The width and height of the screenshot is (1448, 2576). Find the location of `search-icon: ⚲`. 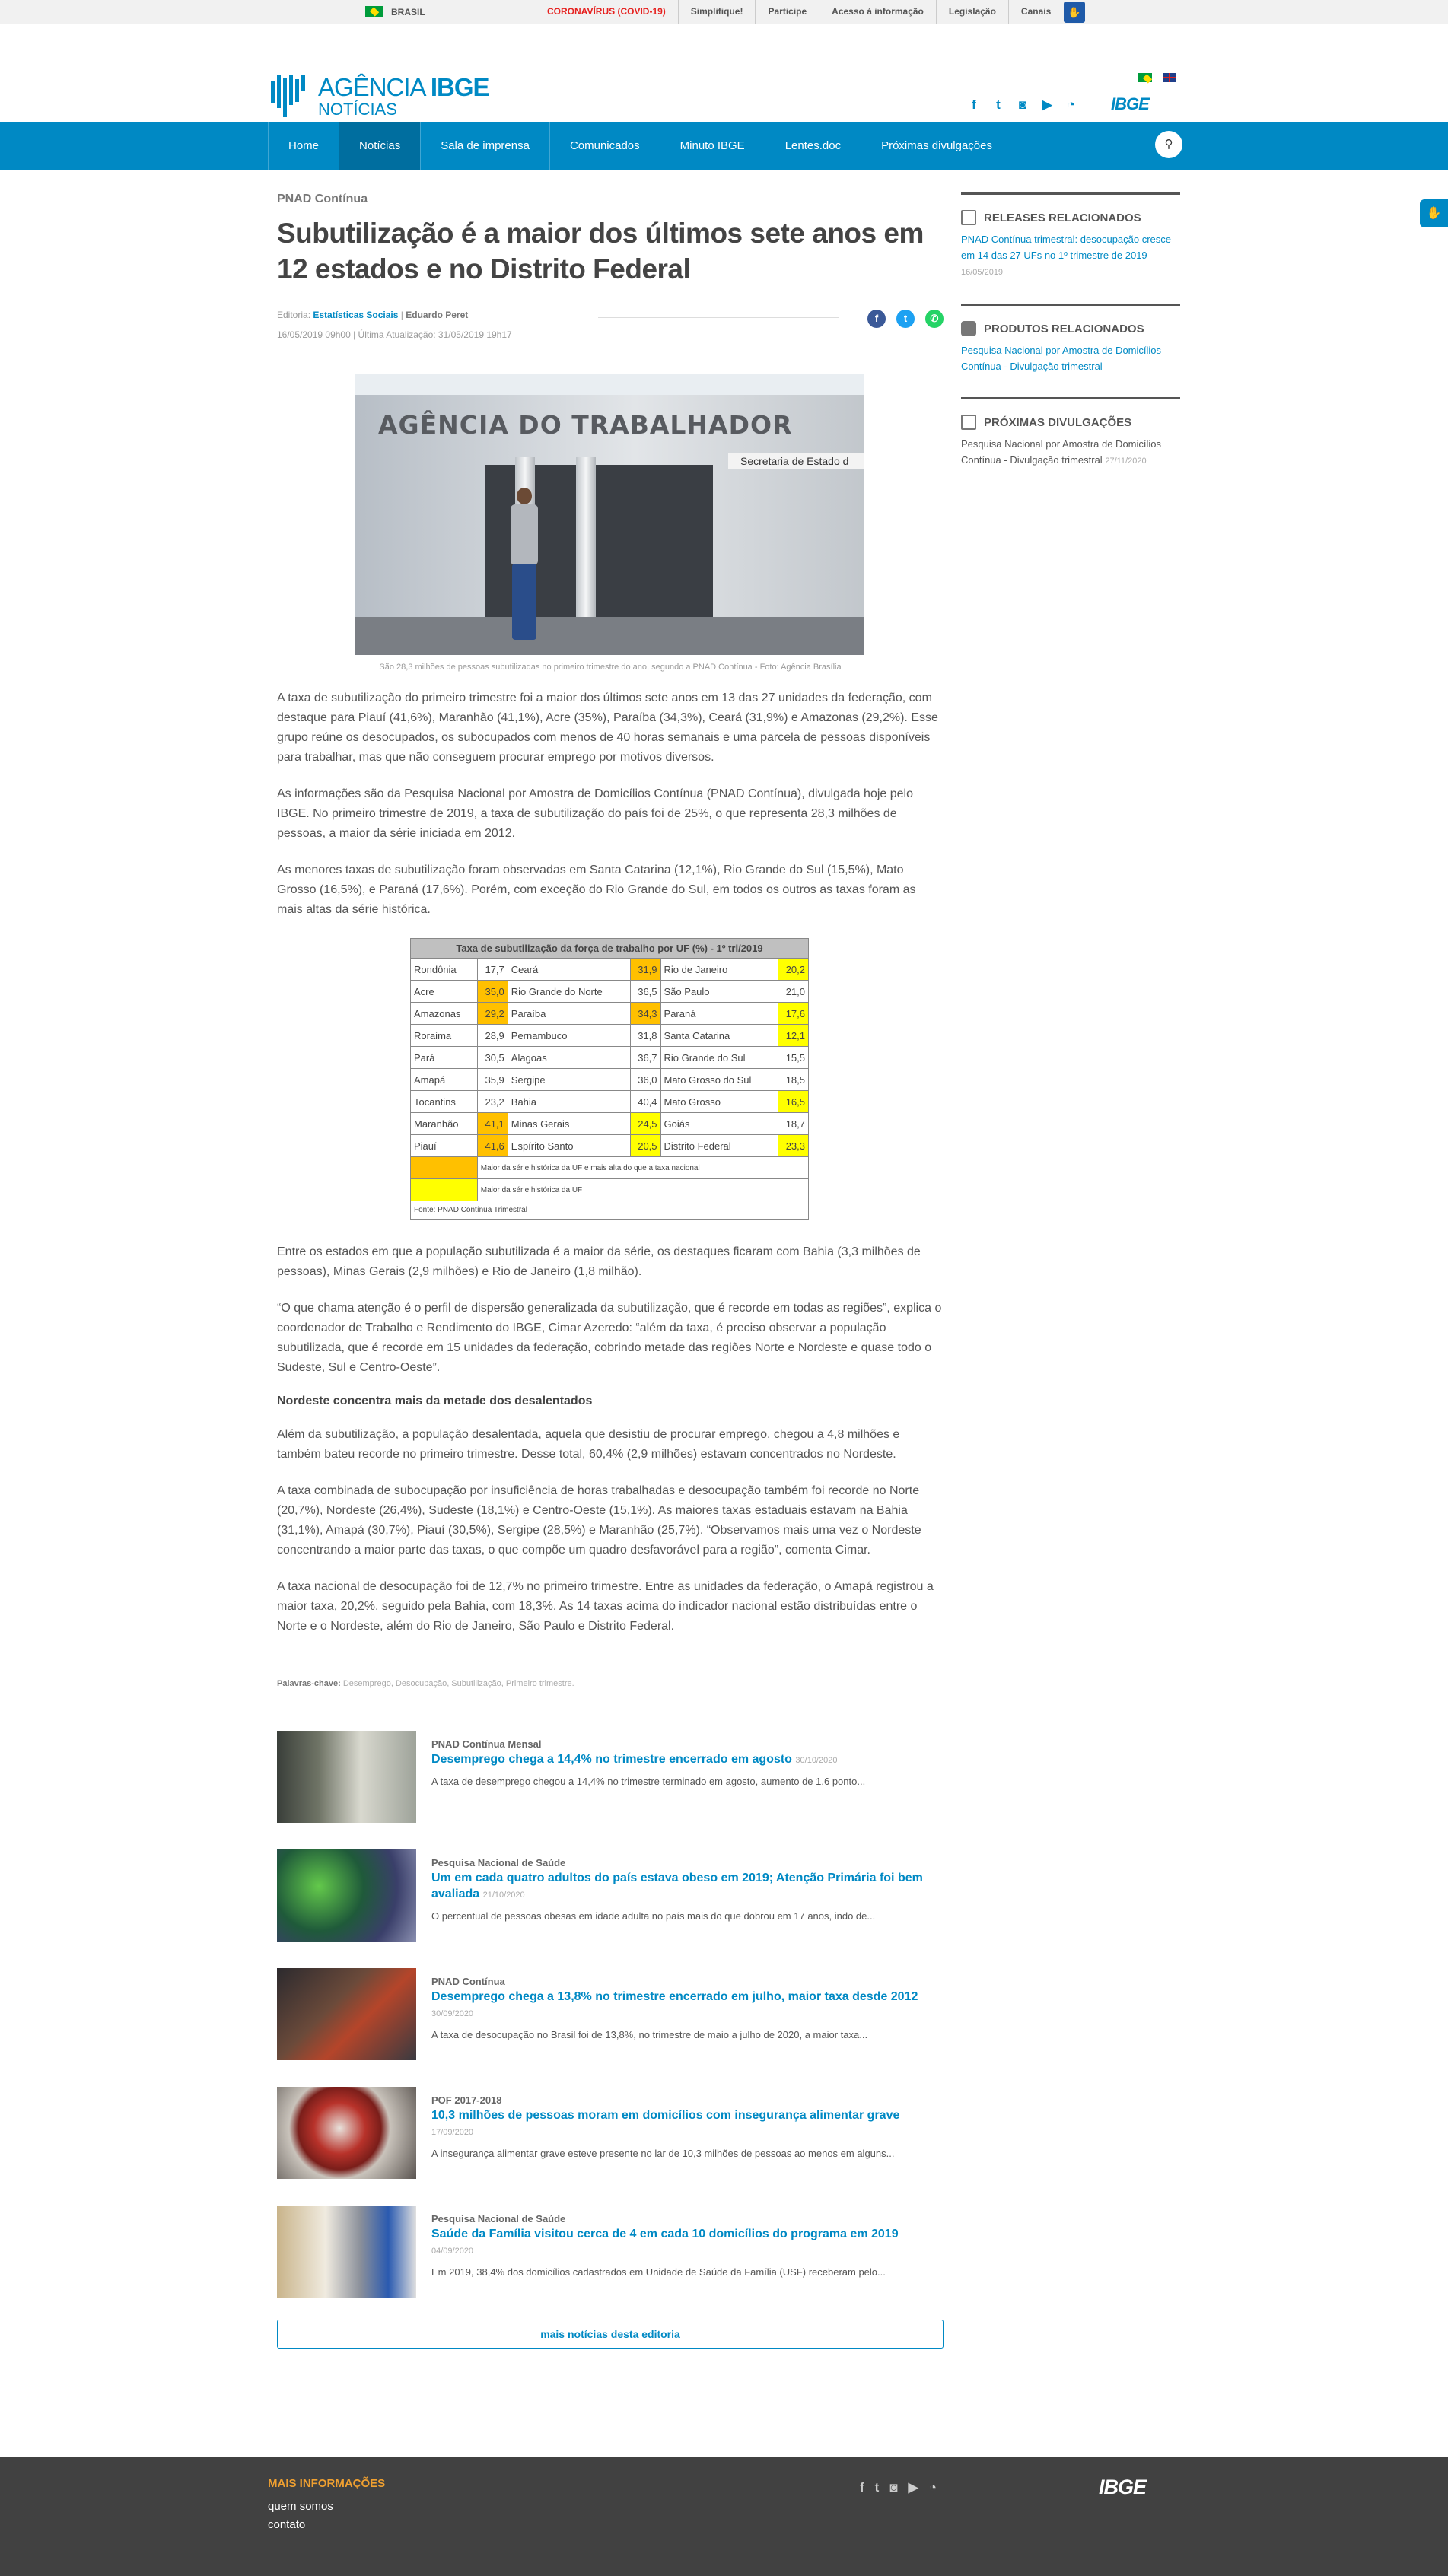

search-icon: ⚲ is located at coordinates (1168, 144).